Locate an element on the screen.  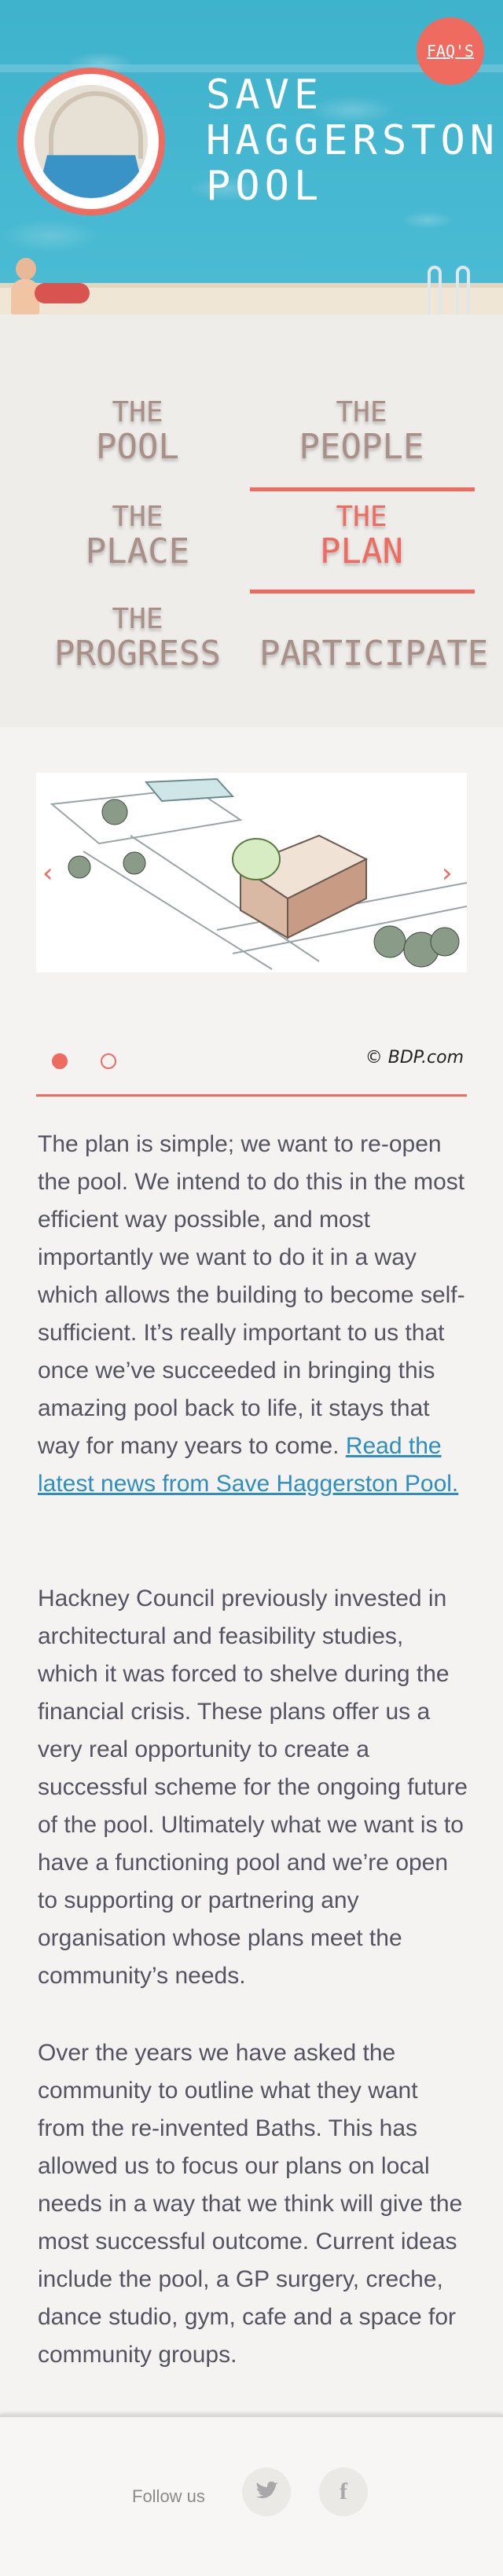
site-title-line: POOL is located at coordinates (265, 186).